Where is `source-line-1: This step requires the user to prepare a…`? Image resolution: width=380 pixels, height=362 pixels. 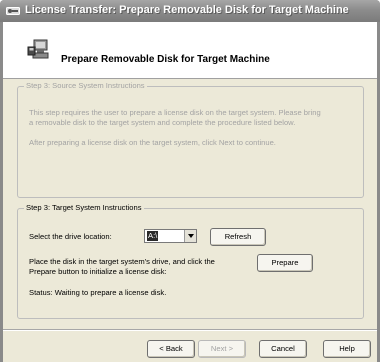 source-line-1: This step requires the user to prepare a… is located at coordinates (175, 112).